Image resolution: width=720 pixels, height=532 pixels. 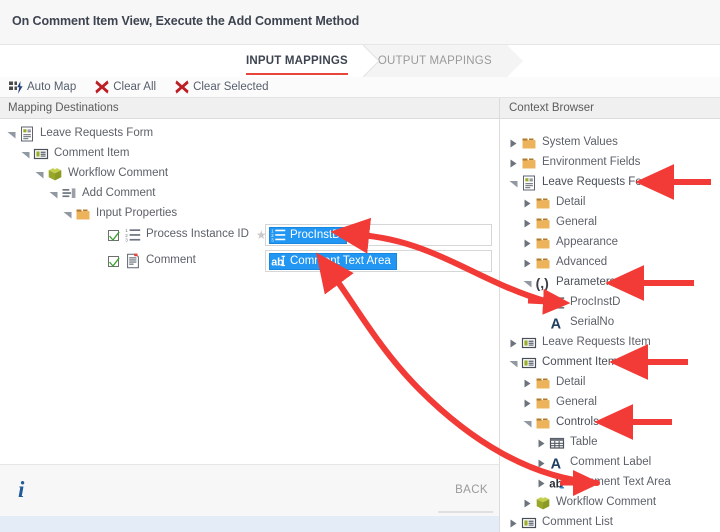 What do you see at coordinates (581, 183) in the screenshot?
I see `context-tree-node: Leave Requests Form` at bounding box center [581, 183].